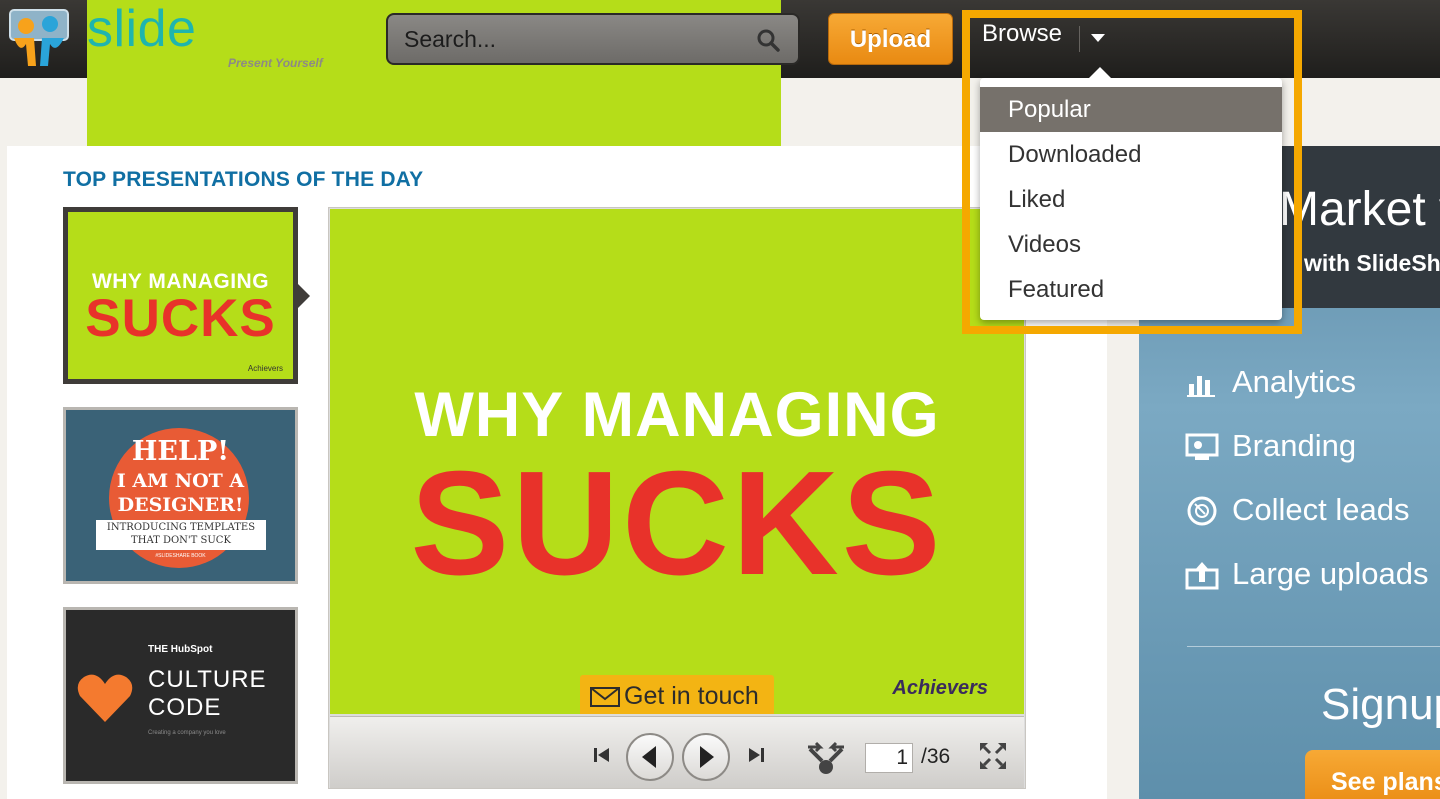 The image size is (1440, 799). I want to click on browse-separator, so click(1079, 39).